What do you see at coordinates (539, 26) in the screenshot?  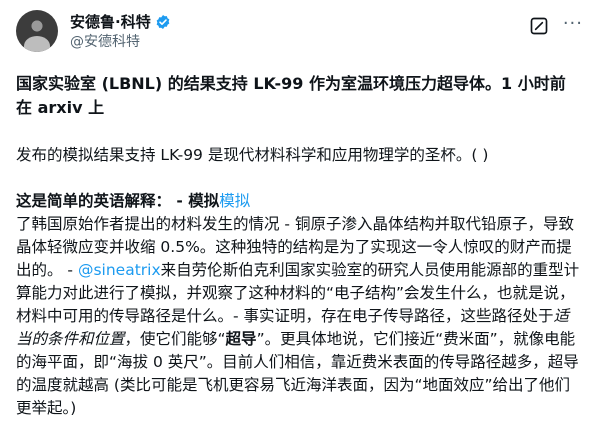 I see `grok-icon` at bounding box center [539, 26].